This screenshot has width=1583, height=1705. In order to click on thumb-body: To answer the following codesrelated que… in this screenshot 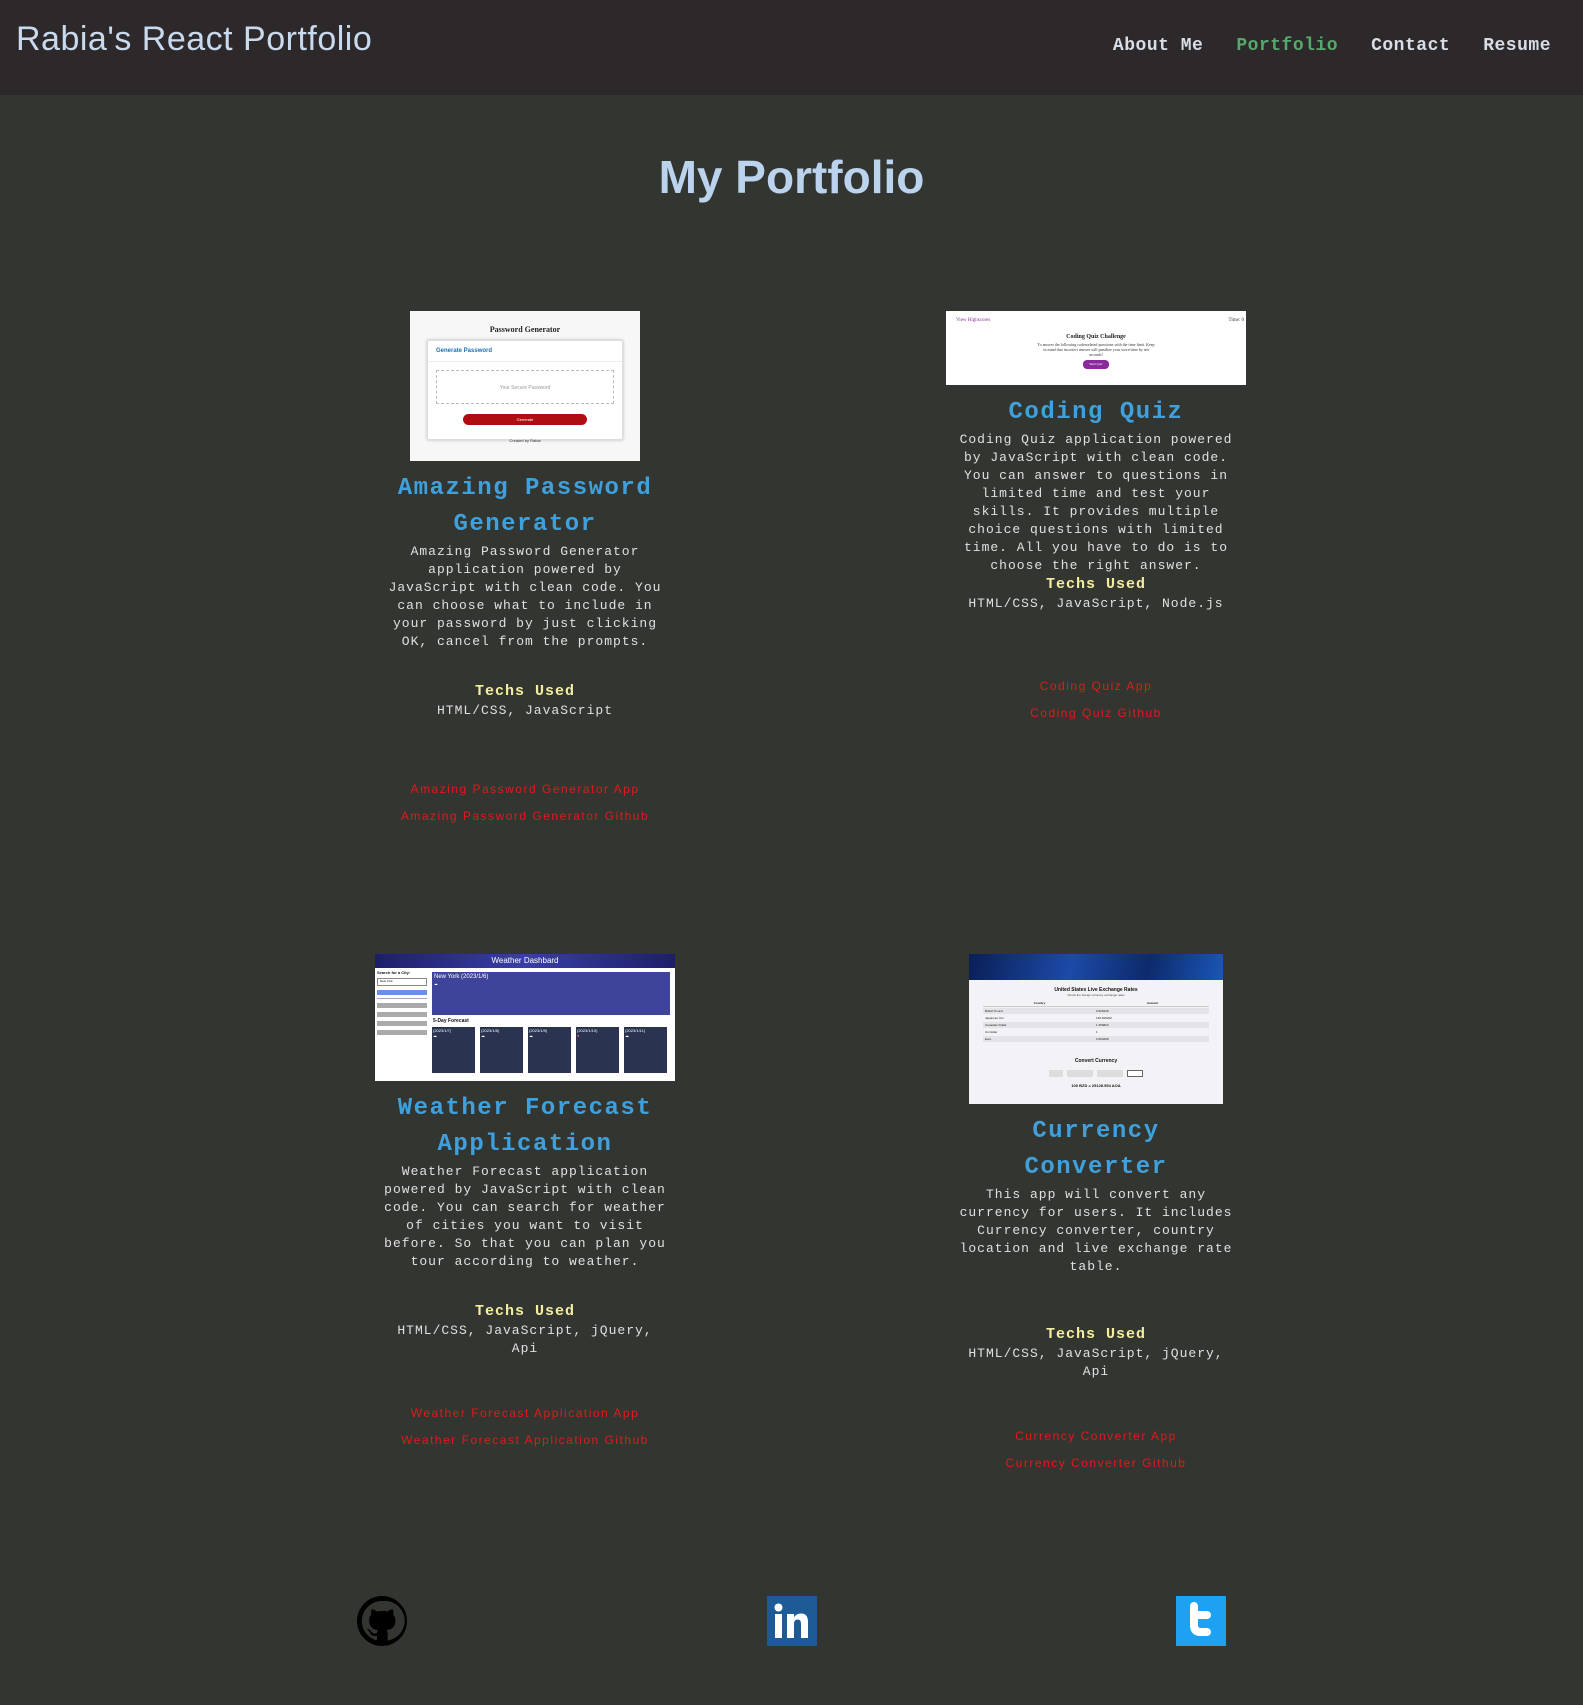, I will do `click(1096, 349)`.